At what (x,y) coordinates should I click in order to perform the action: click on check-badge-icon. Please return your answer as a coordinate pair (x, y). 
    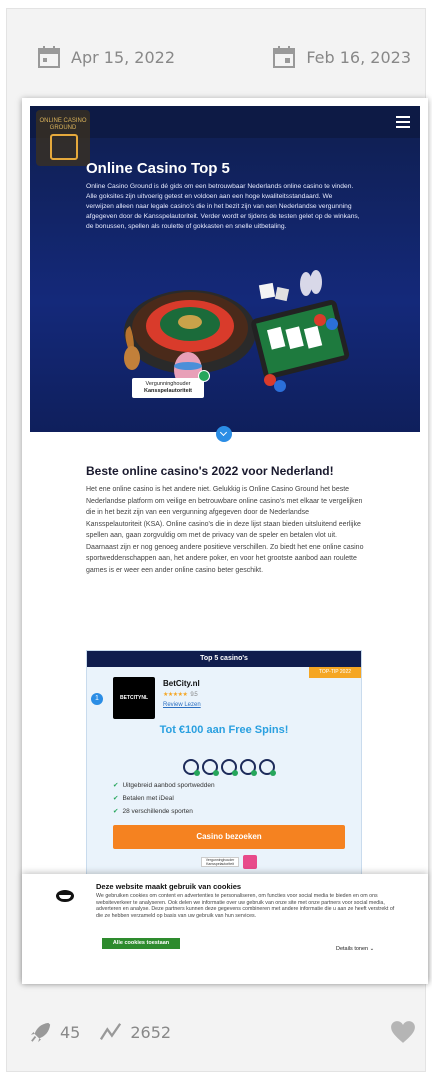
    Looking at the image, I should click on (204, 376).